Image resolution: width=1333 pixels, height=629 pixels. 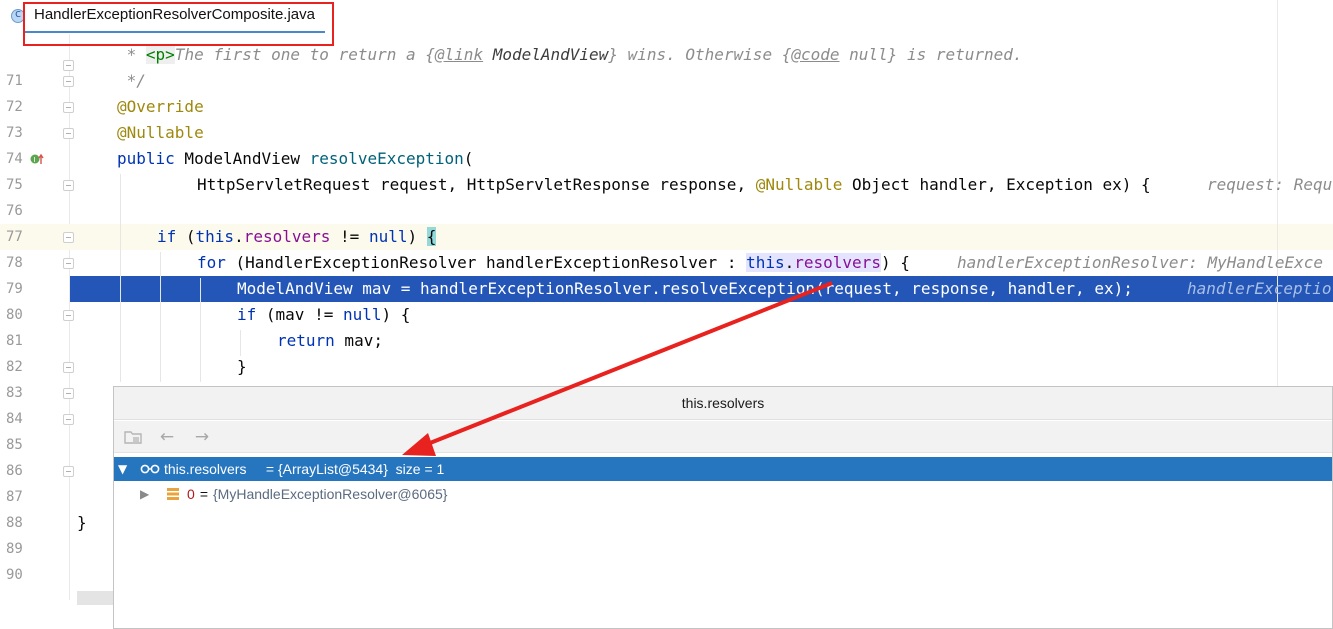 I want to click on keyword: return, so click(x=306, y=340).